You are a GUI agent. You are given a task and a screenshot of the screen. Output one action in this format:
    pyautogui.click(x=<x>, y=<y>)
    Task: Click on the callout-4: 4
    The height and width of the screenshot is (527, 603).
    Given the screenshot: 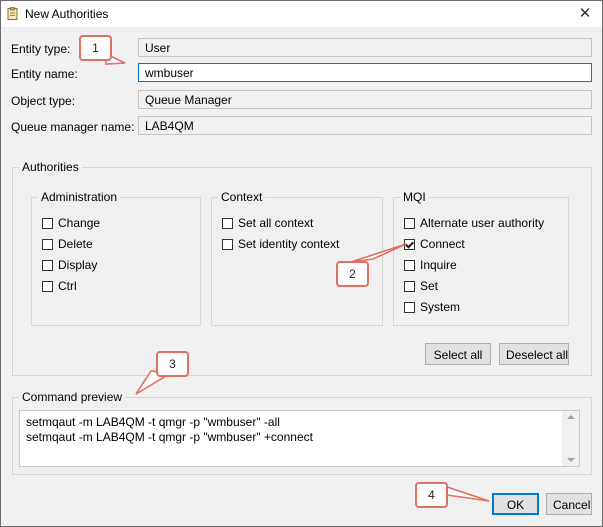 What is the action you would take?
    pyautogui.click(x=431, y=495)
    